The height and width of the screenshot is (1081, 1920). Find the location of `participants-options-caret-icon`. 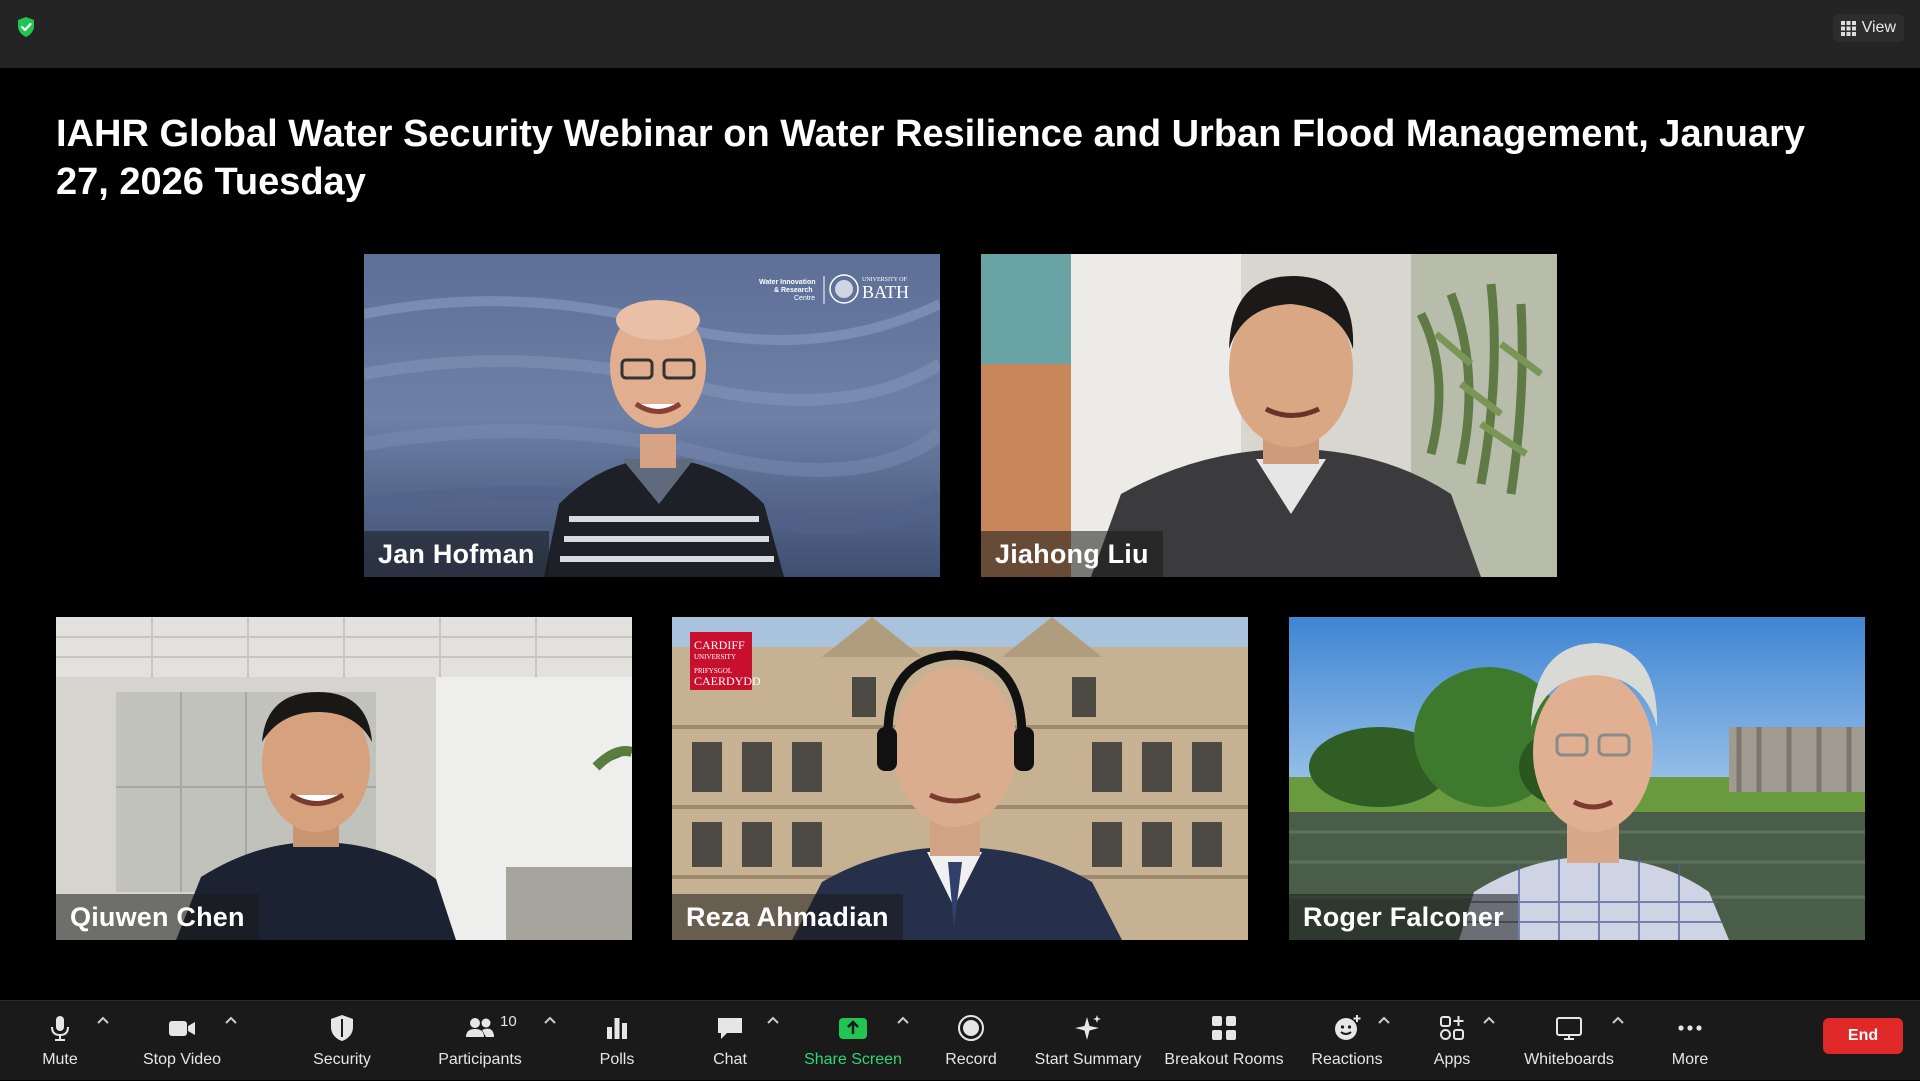

participants-options-caret-icon is located at coordinates (550, 1020).